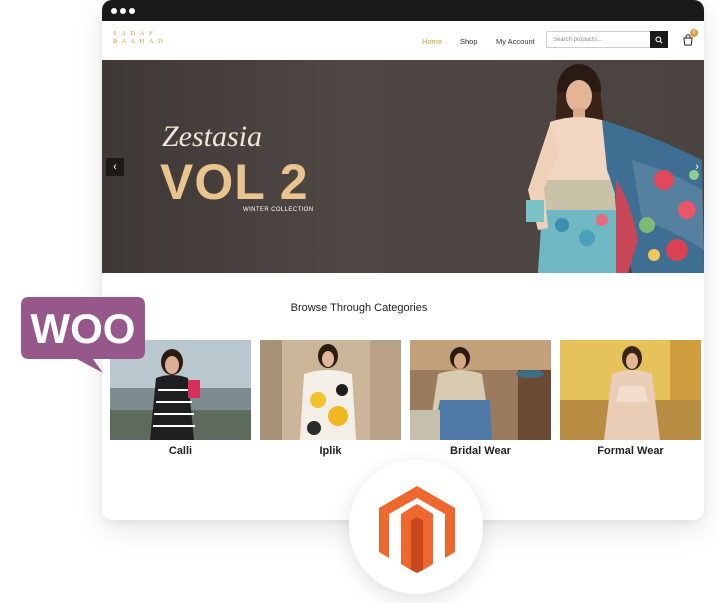  I want to click on cart-count-badge: 0, so click(694, 33).